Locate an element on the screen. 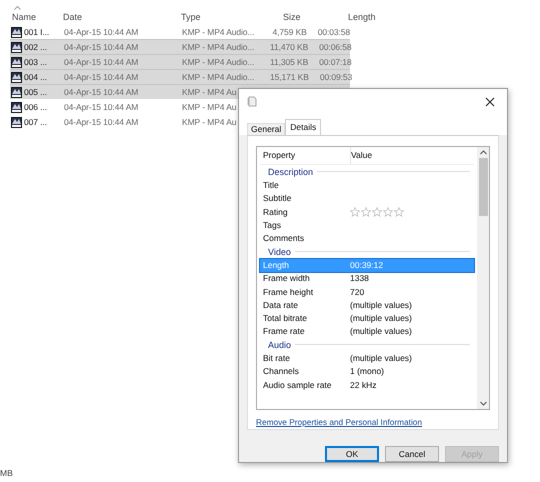 The width and height of the screenshot is (540, 482). length-cell-text: 00:06:58 is located at coordinates (335, 47).